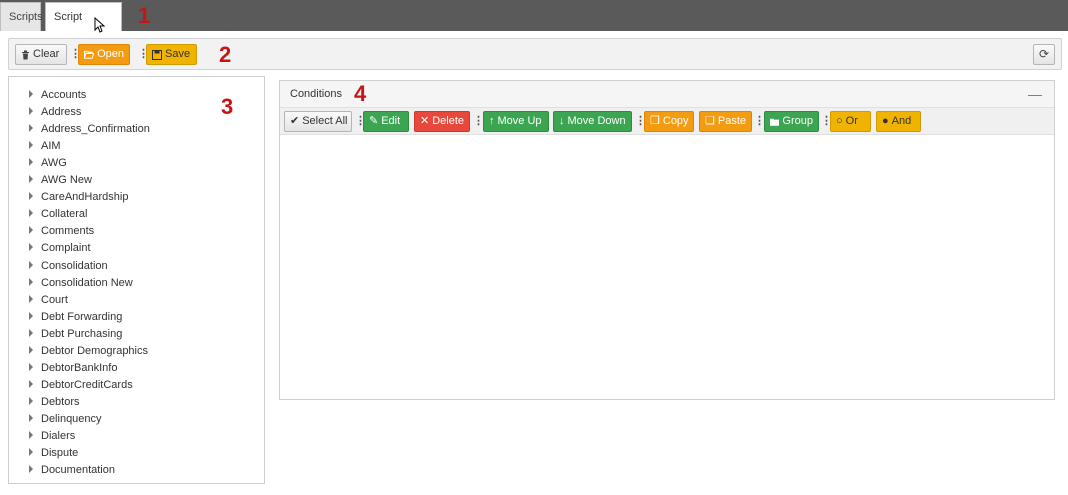  What do you see at coordinates (83, 26) in the screenshot?
I see `tab-script-query: Script Query` at bounding box center [83, 26].